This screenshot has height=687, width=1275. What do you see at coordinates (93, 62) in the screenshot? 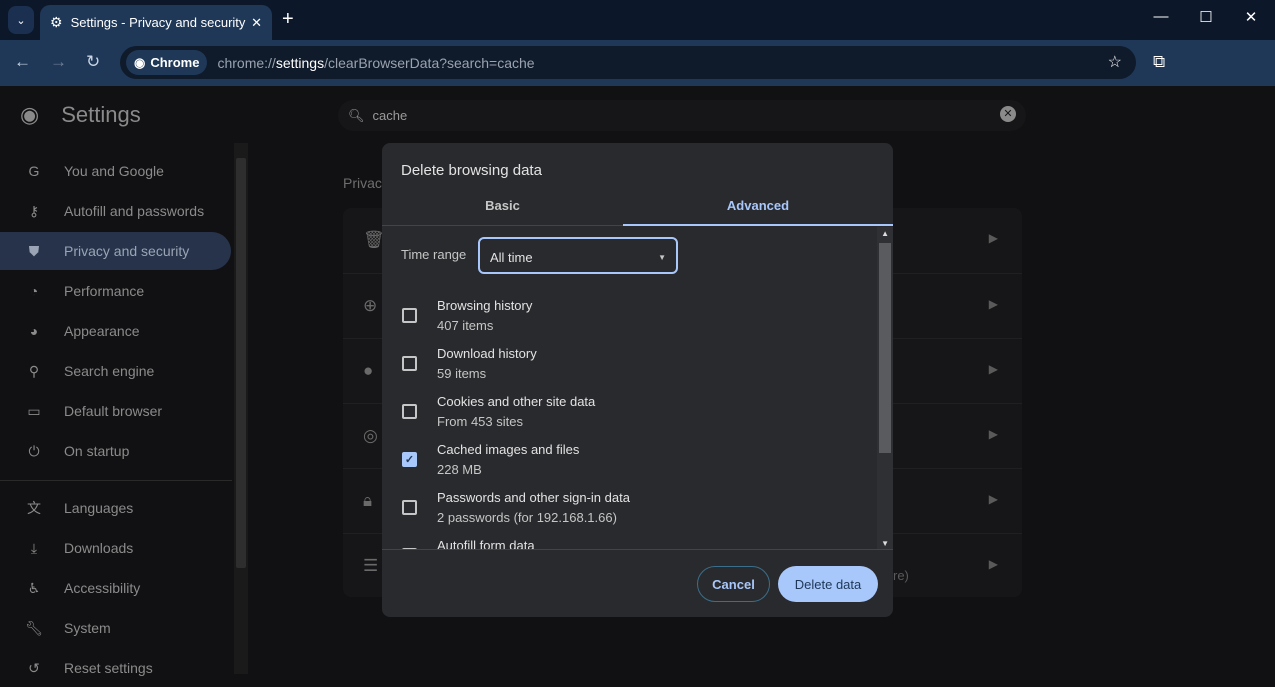
I see `reload-button: ↻` at bounding box center [93, 62].